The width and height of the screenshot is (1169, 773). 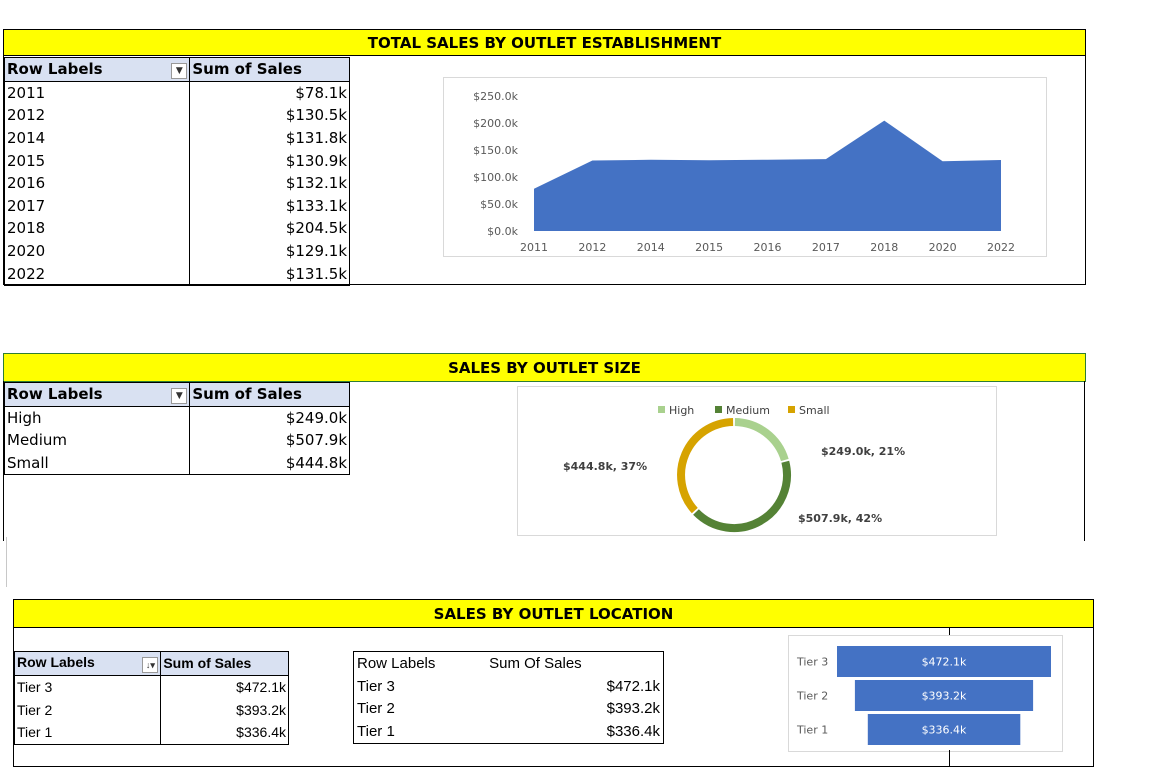 What do you see at coordinates (176, 463) in the screenshot?
I see `table-row: Small $444.8k` at bounding box center [176, 463].